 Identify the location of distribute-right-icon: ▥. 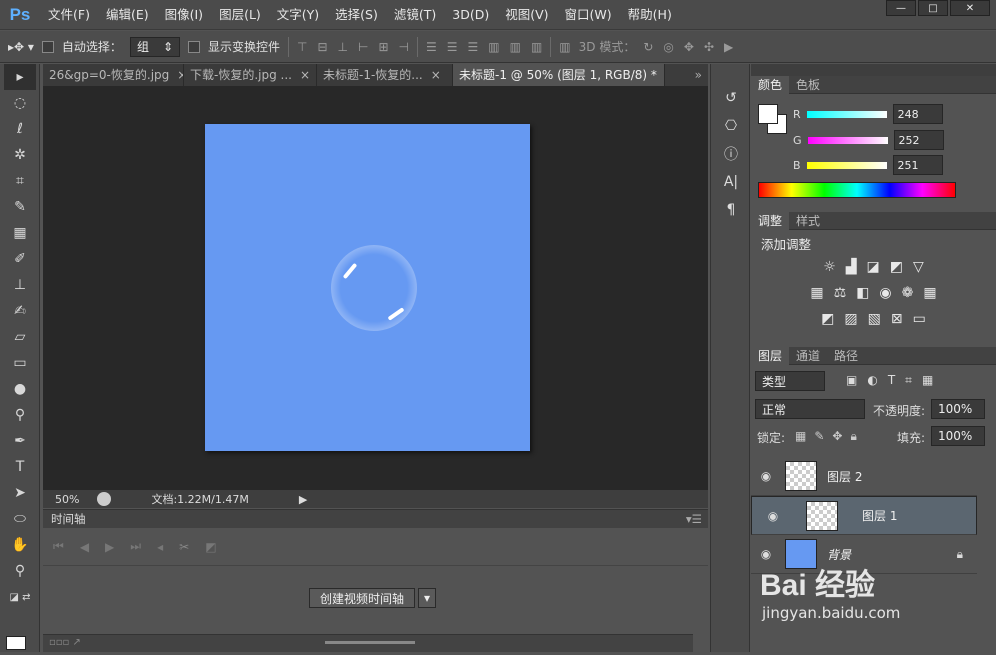
(536, 47).